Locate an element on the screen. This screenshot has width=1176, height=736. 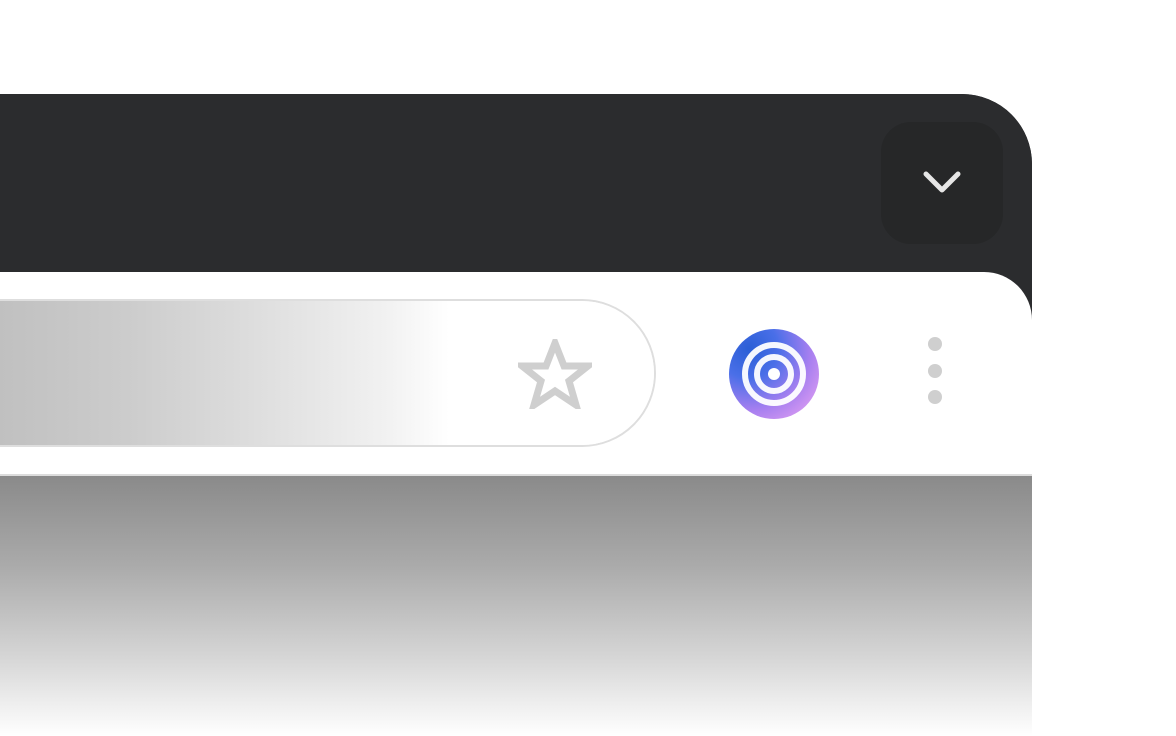
chevron-down-icon is located at coordinates (942, 182).